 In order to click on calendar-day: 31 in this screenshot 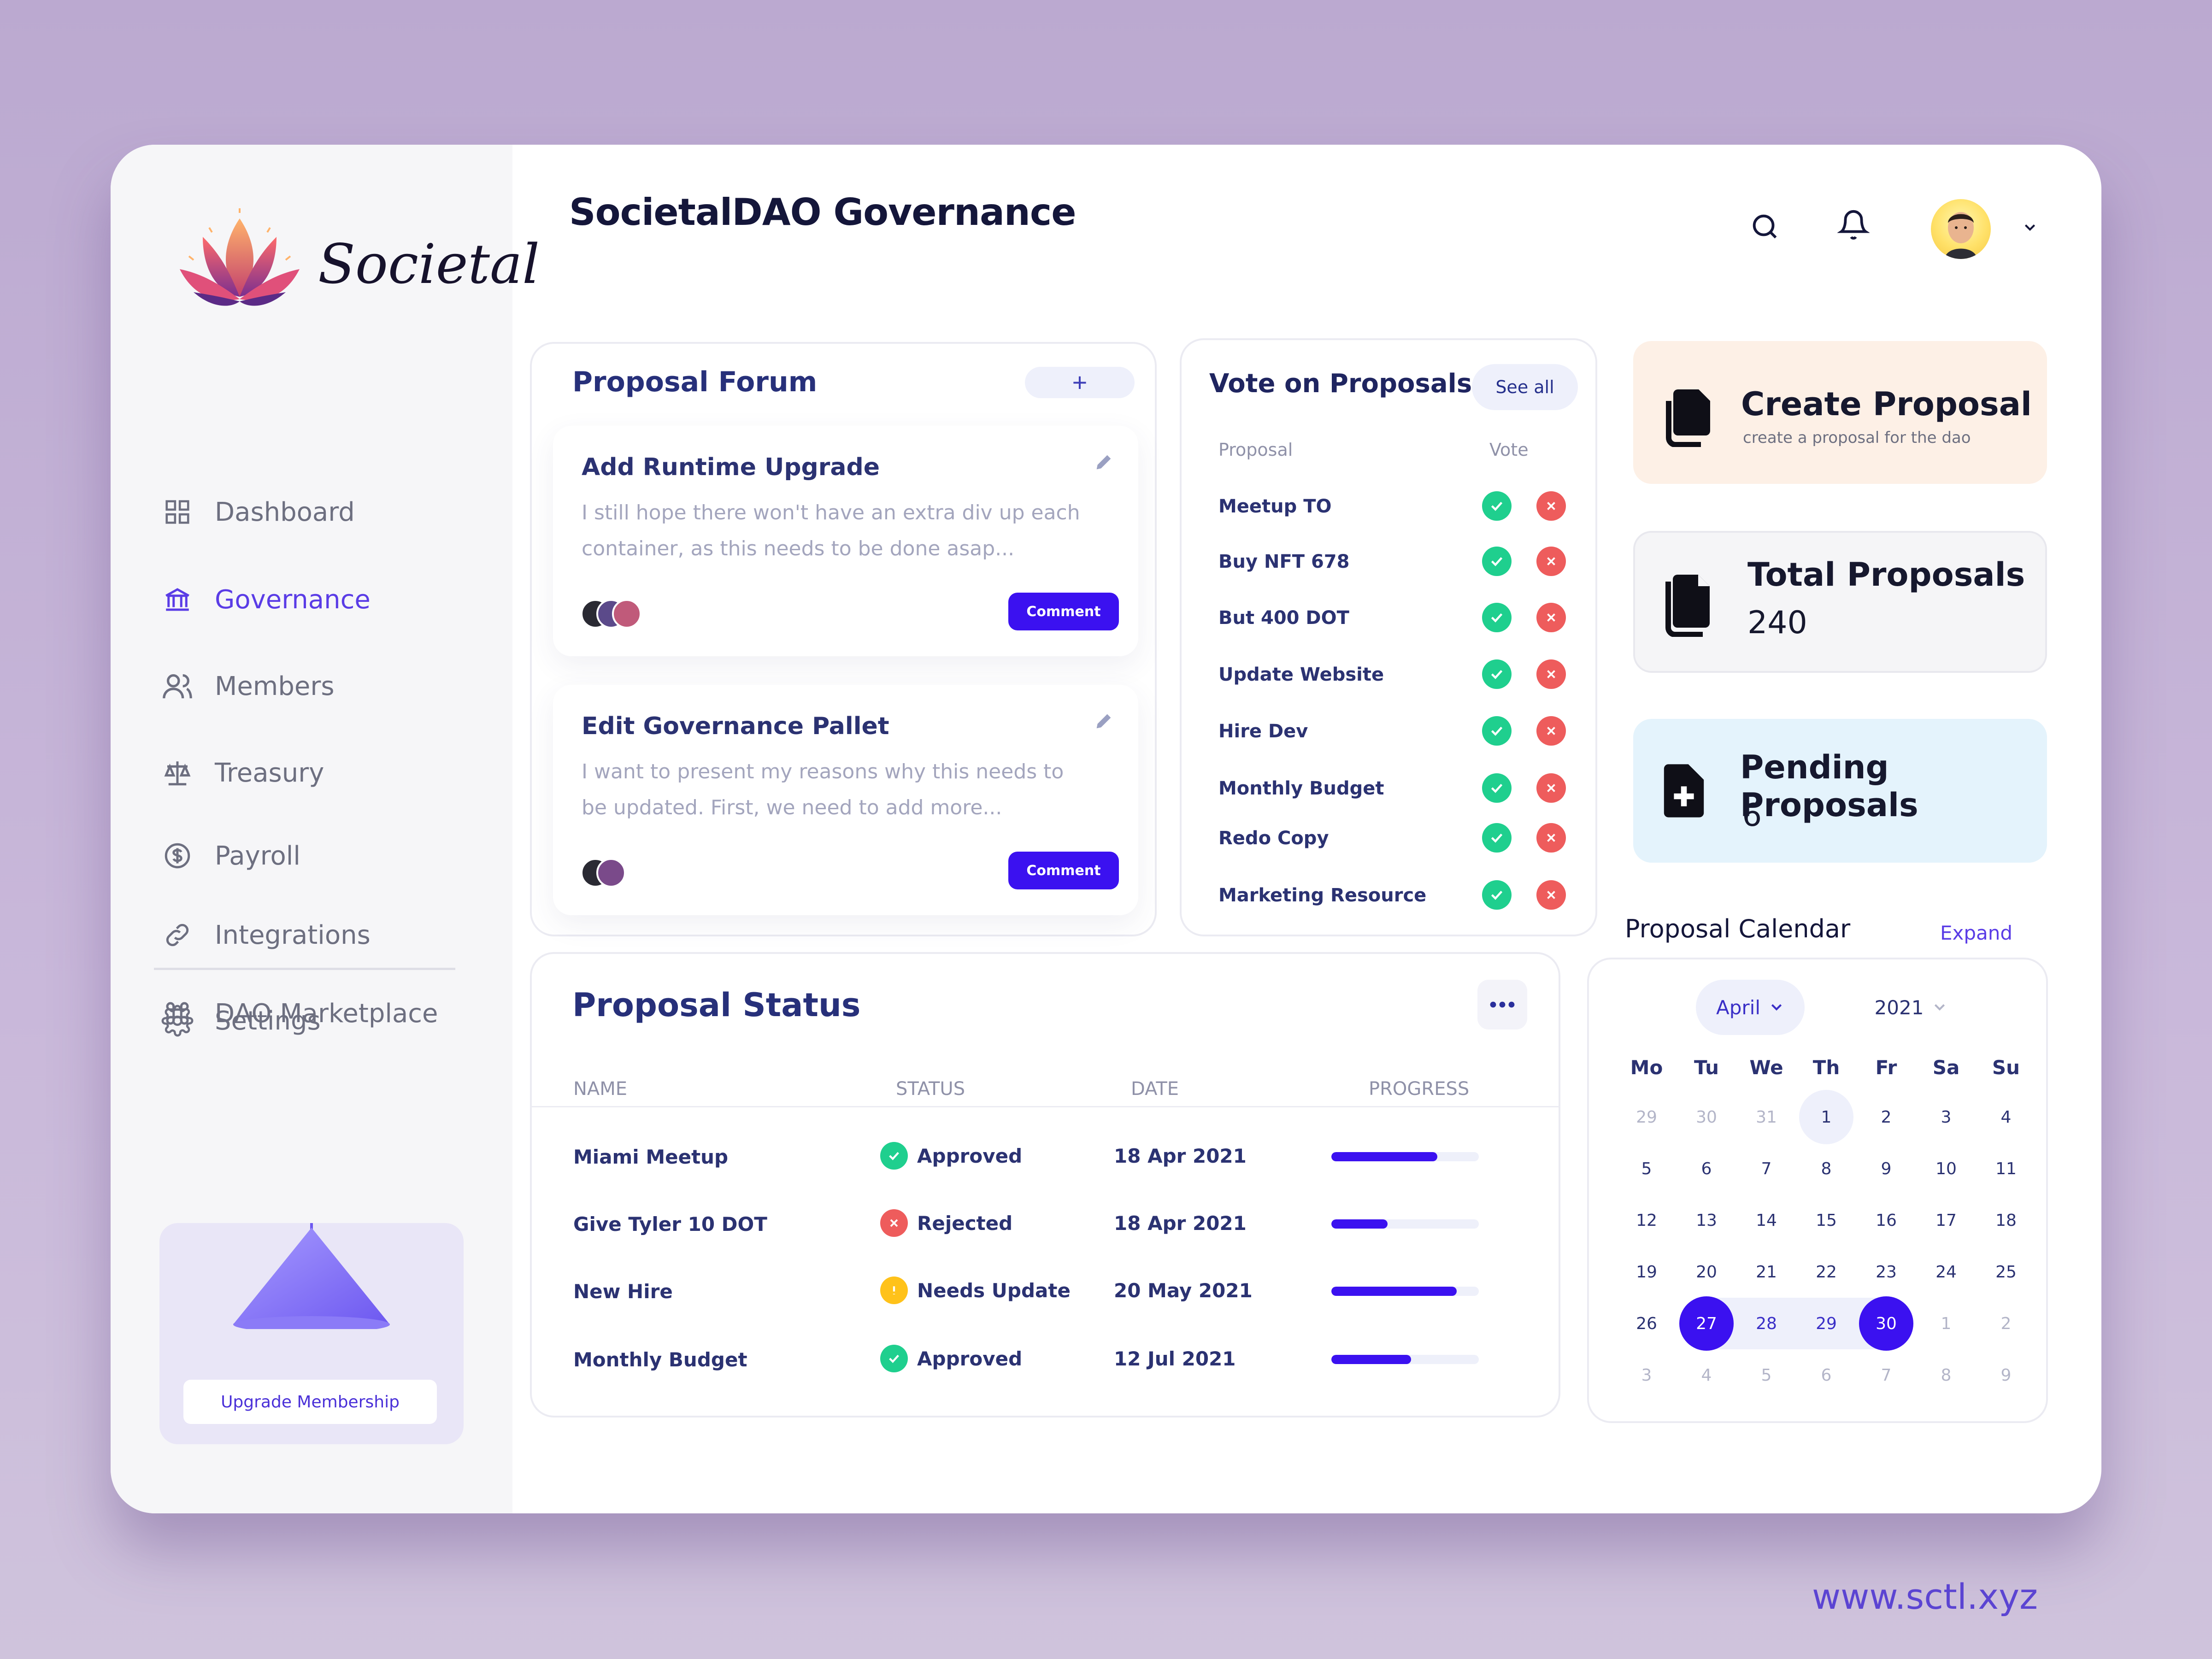, I will do `click(1766, 1117)`.